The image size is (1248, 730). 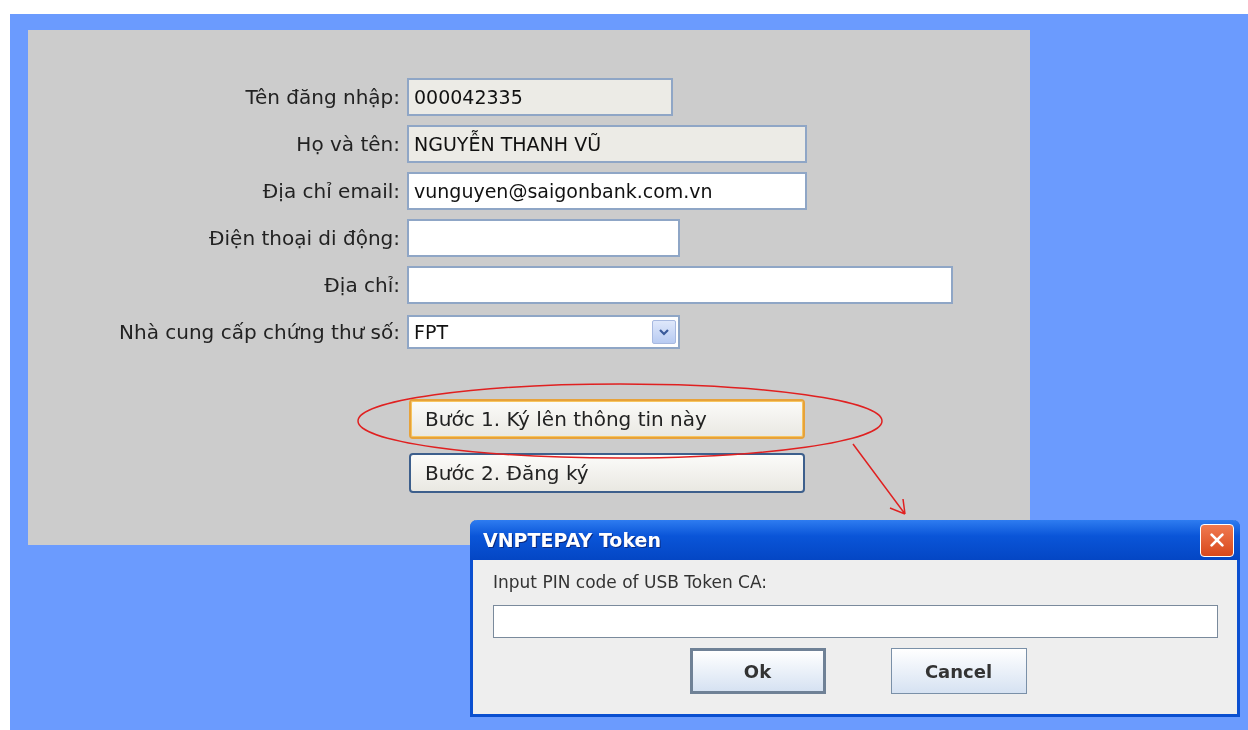 I want to click on annotation-arrow, so click(x=879, y=479).